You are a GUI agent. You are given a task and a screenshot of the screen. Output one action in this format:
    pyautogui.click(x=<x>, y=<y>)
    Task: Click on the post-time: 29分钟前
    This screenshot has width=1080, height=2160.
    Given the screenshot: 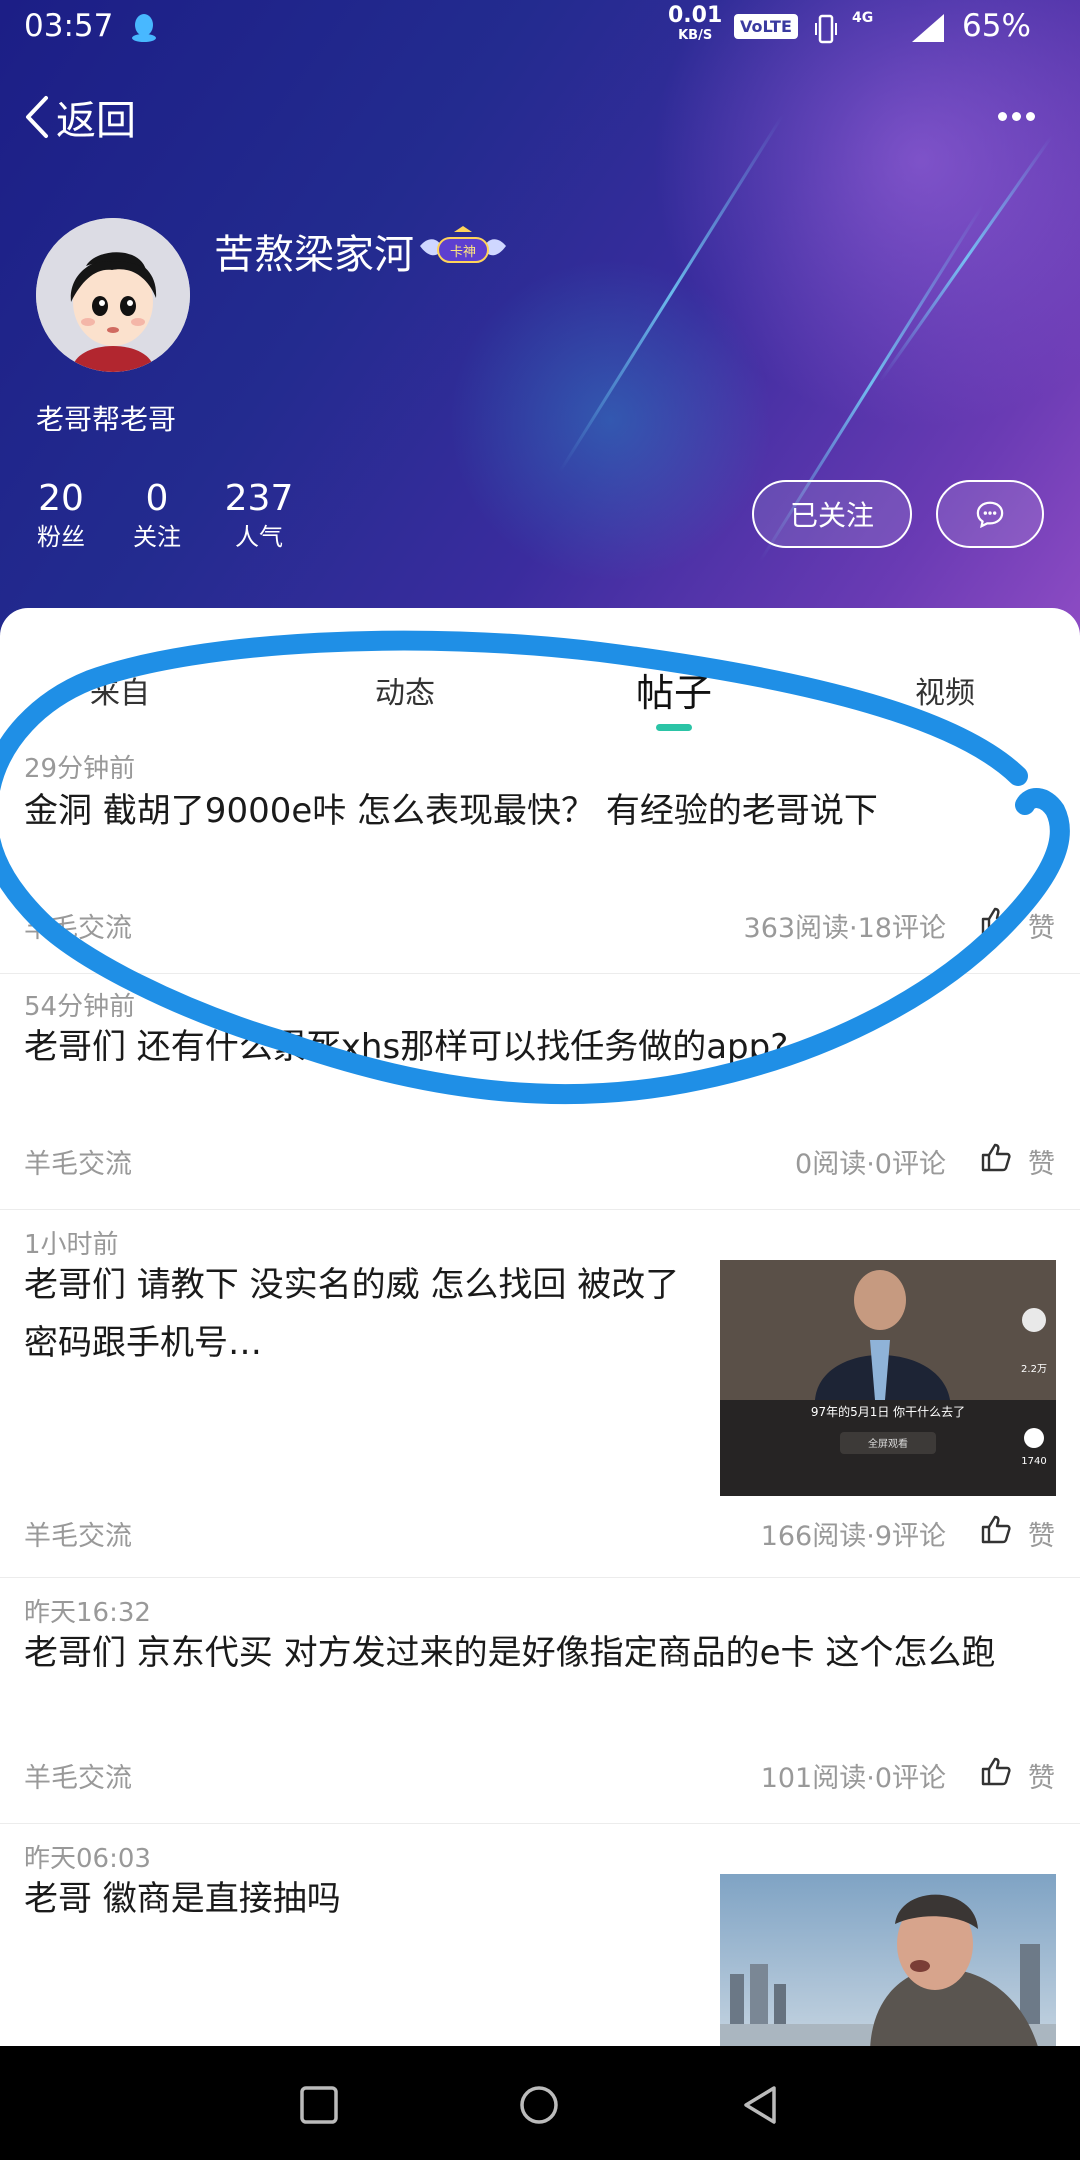 What is the action you would take?
    pyautogui.click(x=80, y=769)
    